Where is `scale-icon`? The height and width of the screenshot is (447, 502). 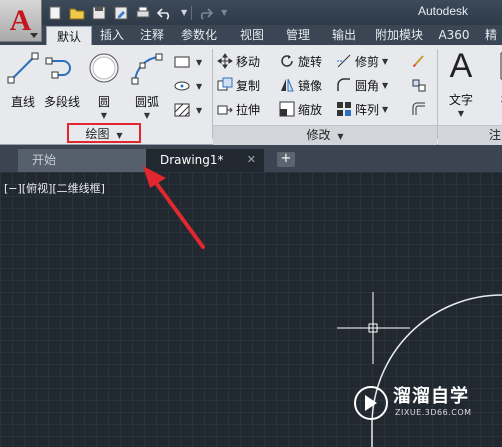 scale-icon is located at coordinates (287, 109).